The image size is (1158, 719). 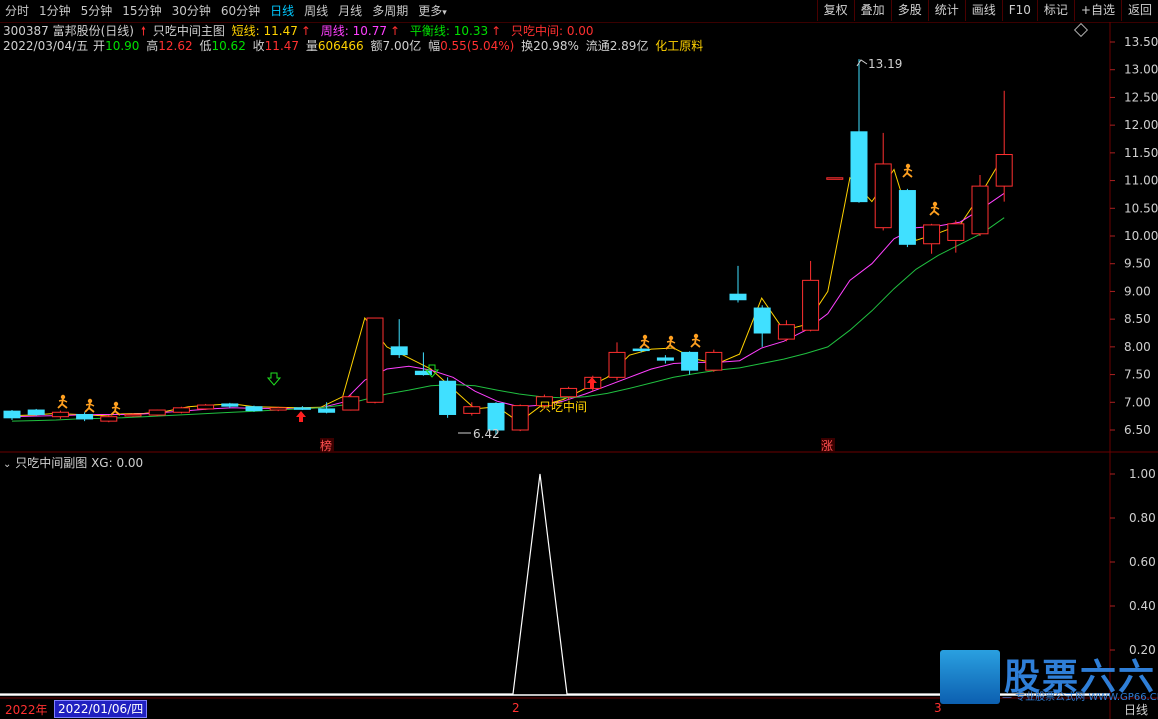 I want to click on high-price-label: 13.19, so click(x=885, y=64).